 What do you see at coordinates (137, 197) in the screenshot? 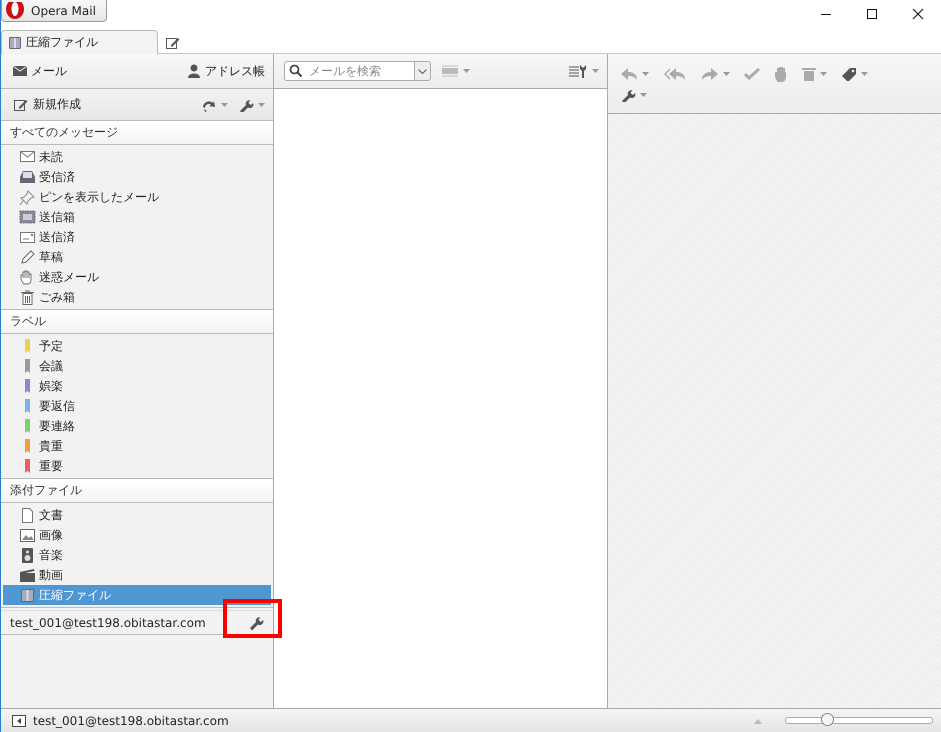
I see `sidebar-item: ピンを表示したメール` at bounding box center [137, 197].